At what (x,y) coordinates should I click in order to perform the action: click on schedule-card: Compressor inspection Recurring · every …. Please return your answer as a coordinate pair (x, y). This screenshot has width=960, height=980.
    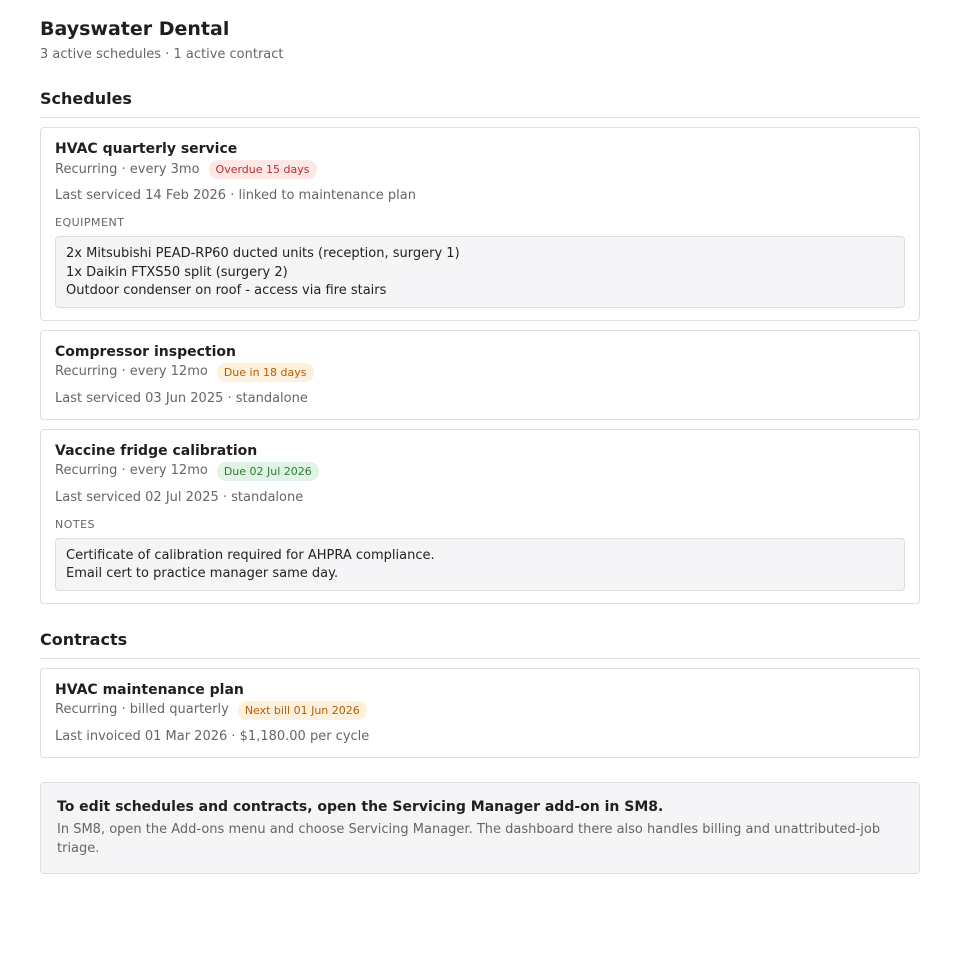
    Looking at the image, I should click on (480, 374).